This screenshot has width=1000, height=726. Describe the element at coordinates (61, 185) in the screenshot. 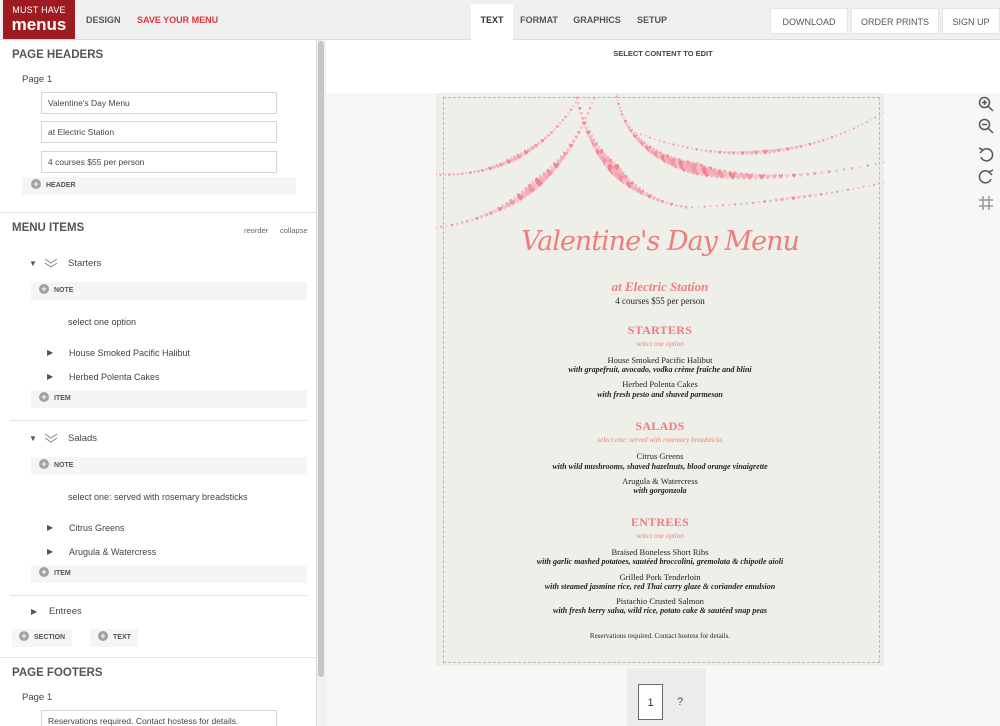

I see `add-header-label: HEADER` at that location.